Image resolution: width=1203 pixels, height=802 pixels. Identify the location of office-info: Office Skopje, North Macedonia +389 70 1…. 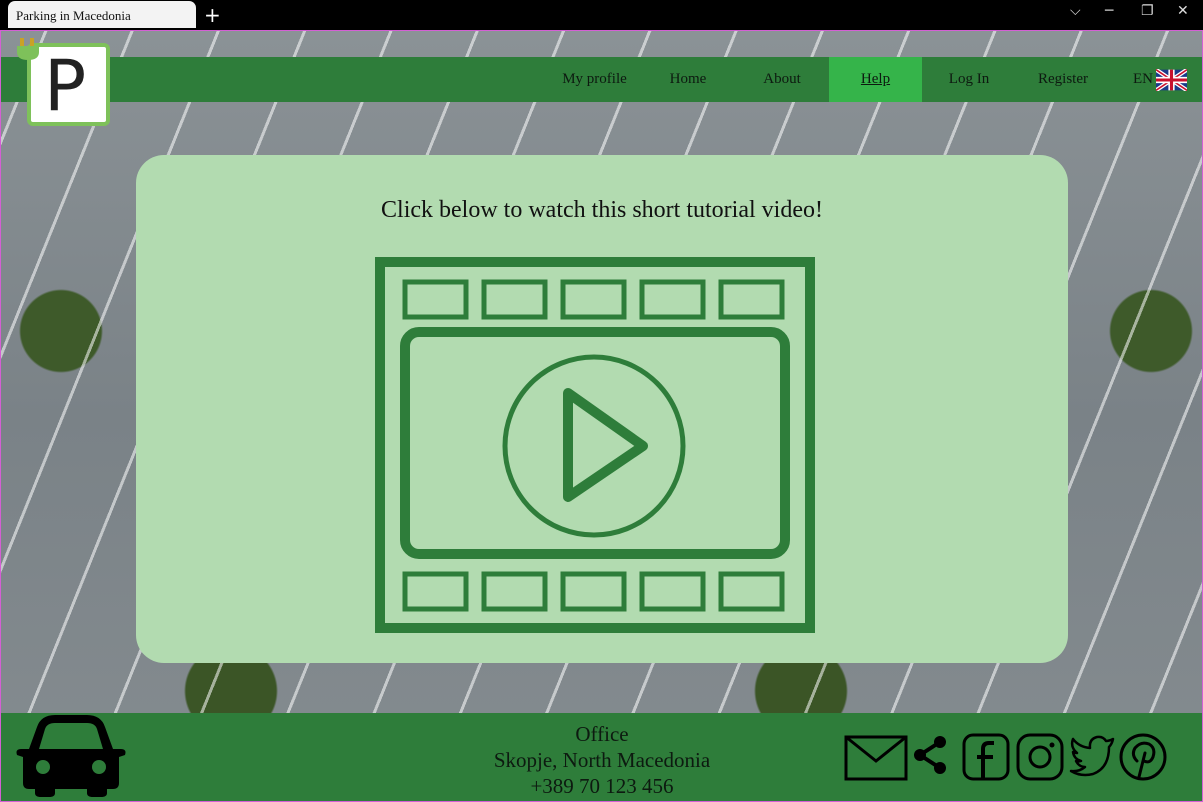
(602, 760).